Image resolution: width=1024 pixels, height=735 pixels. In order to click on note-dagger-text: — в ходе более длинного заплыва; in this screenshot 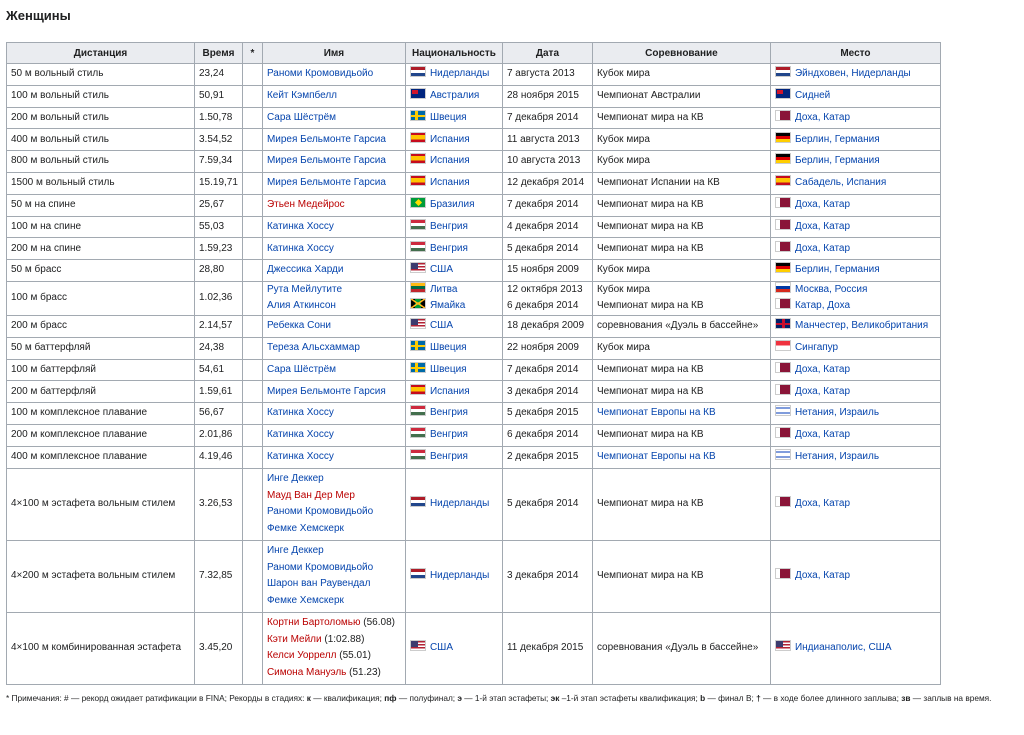, I will do `click(831, 697)`.